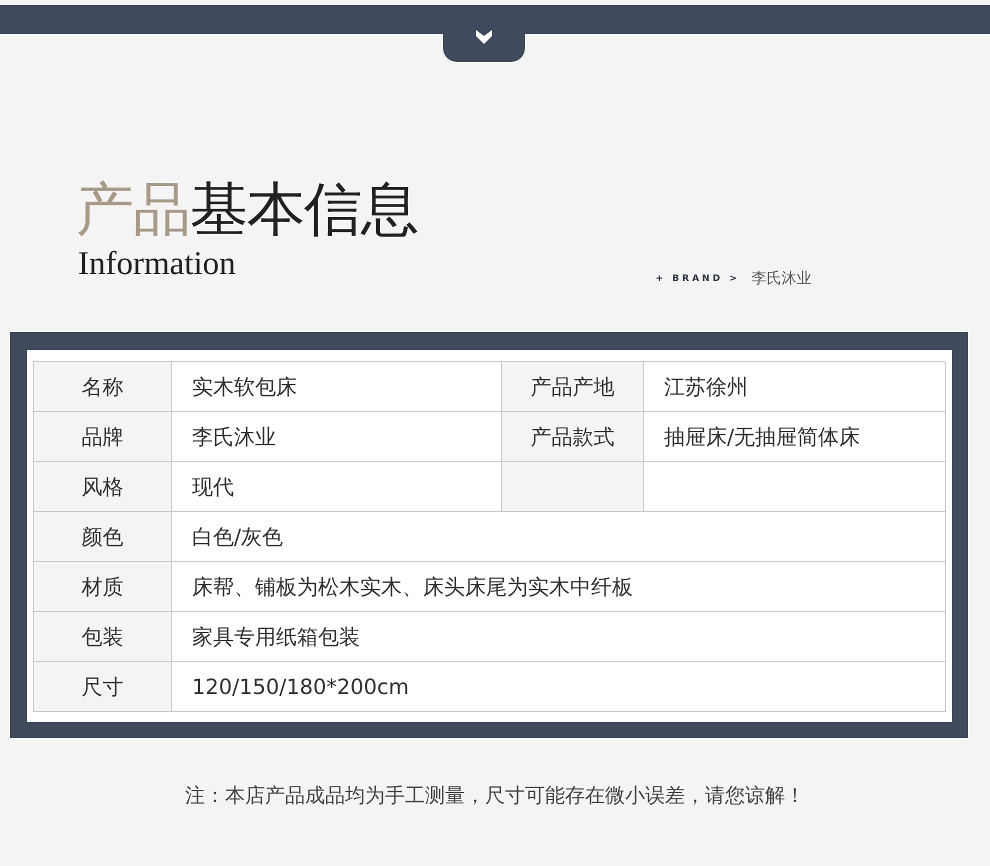 This screenshot has height=866, width=990. What do you see at coordinates (795, 437) in the screenshot?
I see `field-value: 抽屉床/无抽屉简体床` at bounding box center [795, 437].